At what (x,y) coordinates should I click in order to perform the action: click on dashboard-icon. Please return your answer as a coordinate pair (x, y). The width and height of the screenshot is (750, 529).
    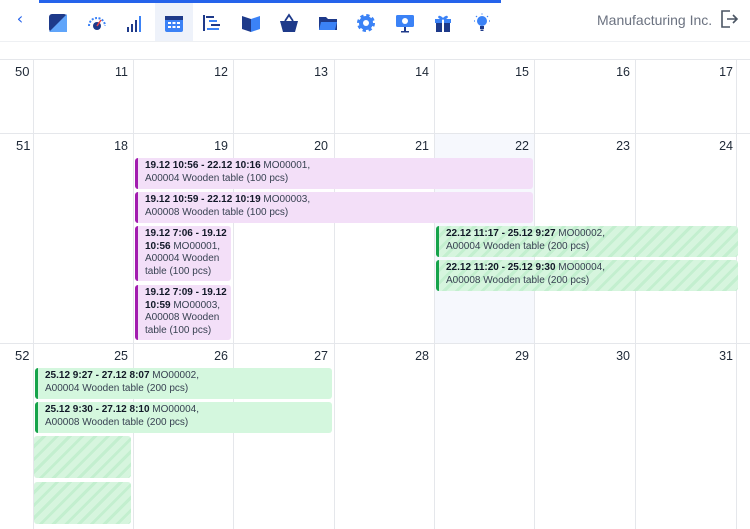
    Looking at the image, I should click on (58, 23).